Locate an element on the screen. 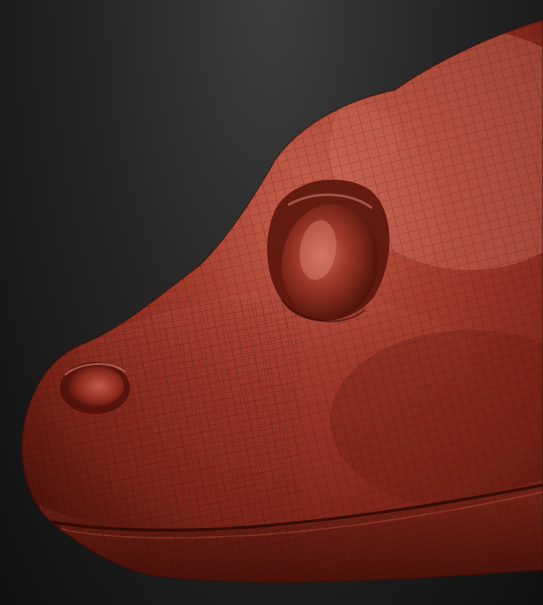 Image resolution: width=543 pixels, height=605 pixels. nostril is located at coordinates (95, 388).